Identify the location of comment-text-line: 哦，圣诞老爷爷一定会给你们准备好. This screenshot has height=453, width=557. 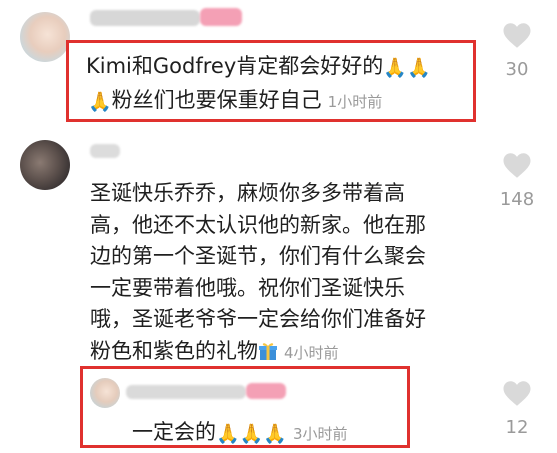
(258, 319).